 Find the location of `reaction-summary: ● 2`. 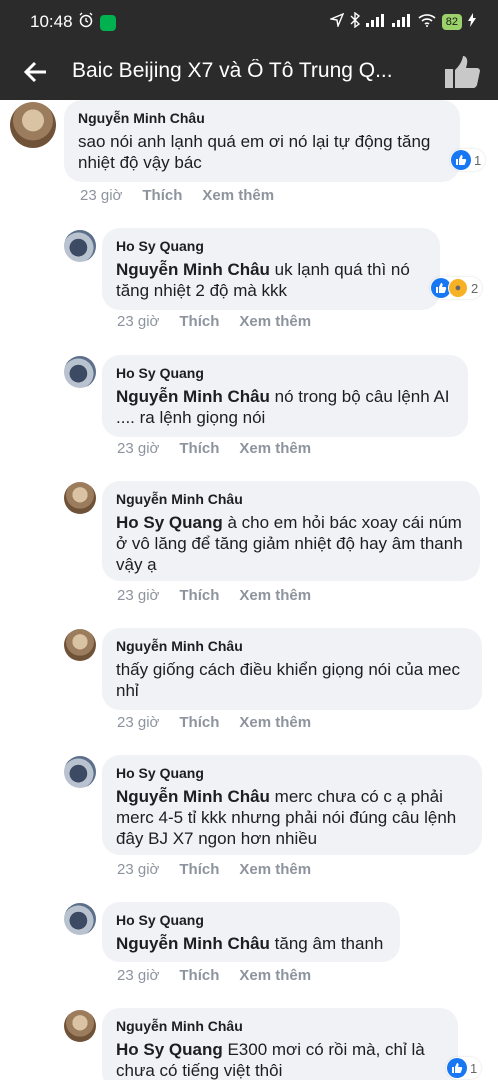

reaction-summary: ● 2 is located at coordinates (456, 288).